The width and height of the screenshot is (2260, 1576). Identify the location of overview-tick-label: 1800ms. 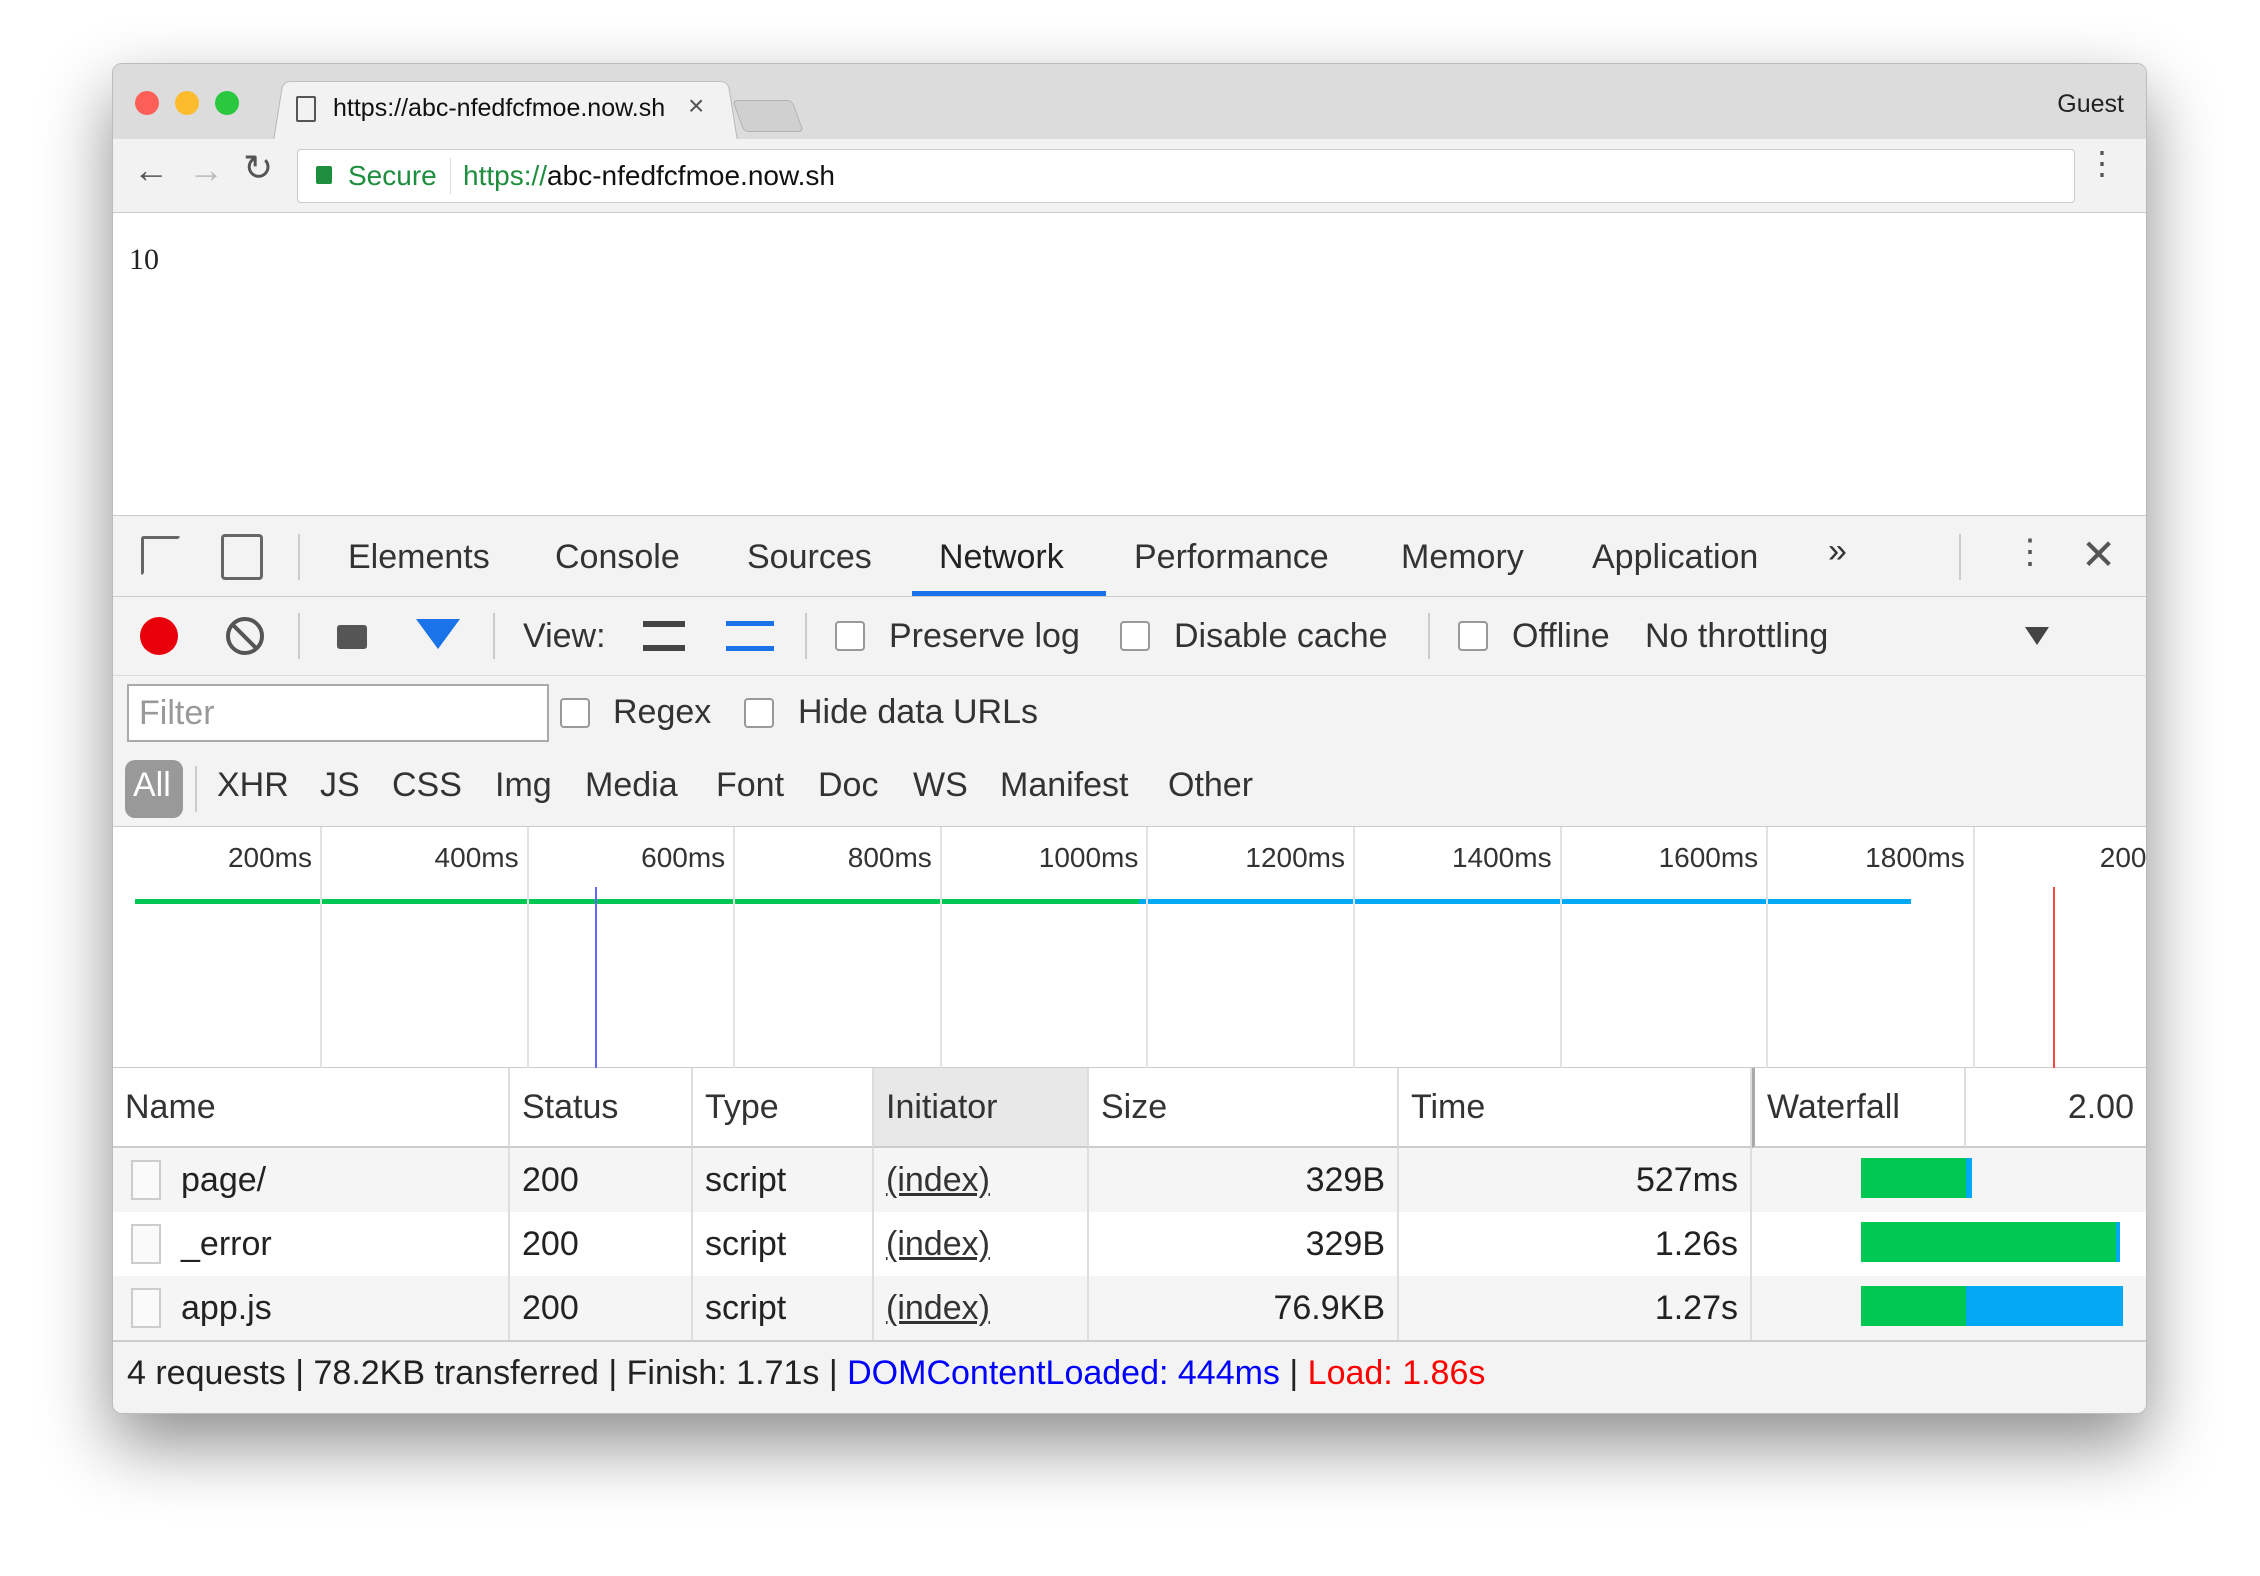
(1915, 857).